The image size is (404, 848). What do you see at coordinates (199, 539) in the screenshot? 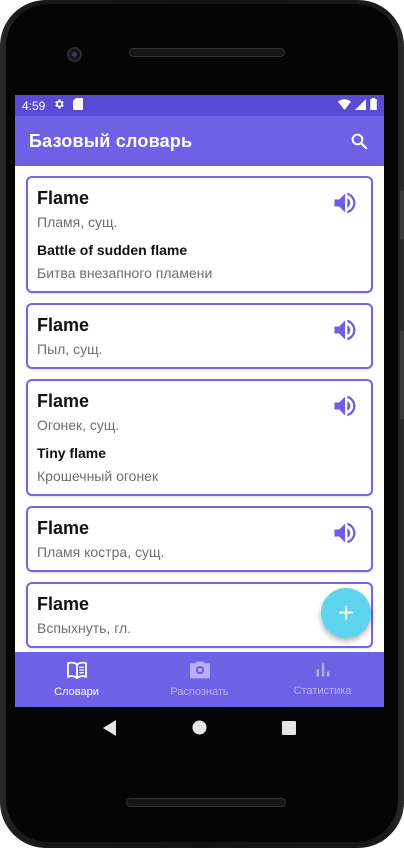
I see `word-card: Flame Пламя костра, сущ.` at bounding box center [199, 539].